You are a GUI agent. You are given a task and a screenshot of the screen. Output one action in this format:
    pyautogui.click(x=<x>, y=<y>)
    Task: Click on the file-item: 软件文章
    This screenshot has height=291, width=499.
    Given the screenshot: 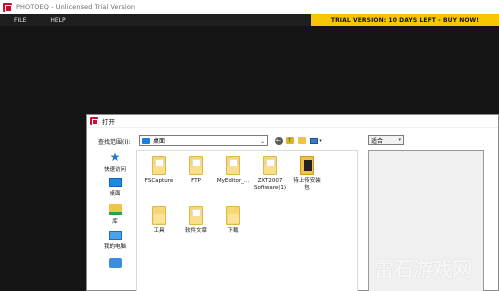 What is the action you would take?
    pyautogui.click(x=196, y=220)
    